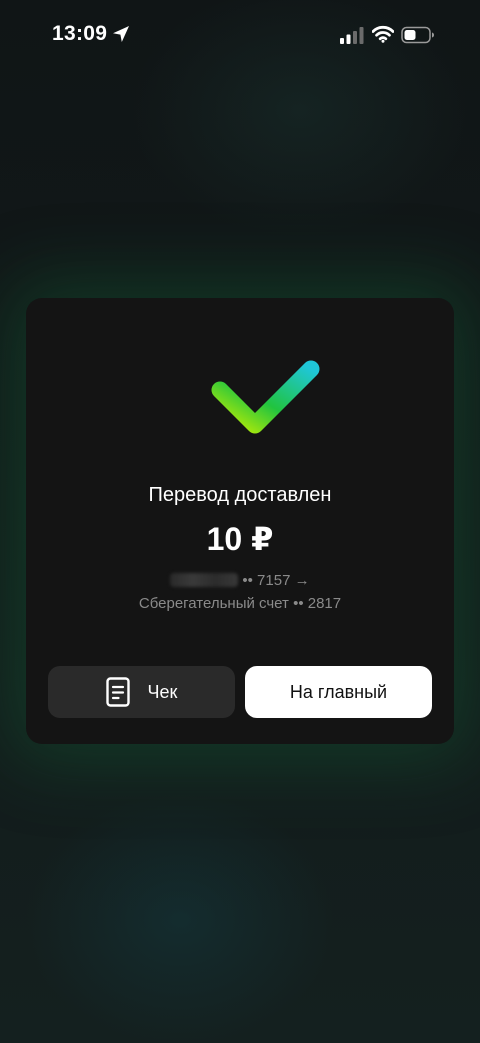 The height and width of the screenshot is (1043, 480). What do you see at coordinates (276, 580) in the screenshot?
I see `source-account-number: •• 7157 →` at bounding box center [276, 580].